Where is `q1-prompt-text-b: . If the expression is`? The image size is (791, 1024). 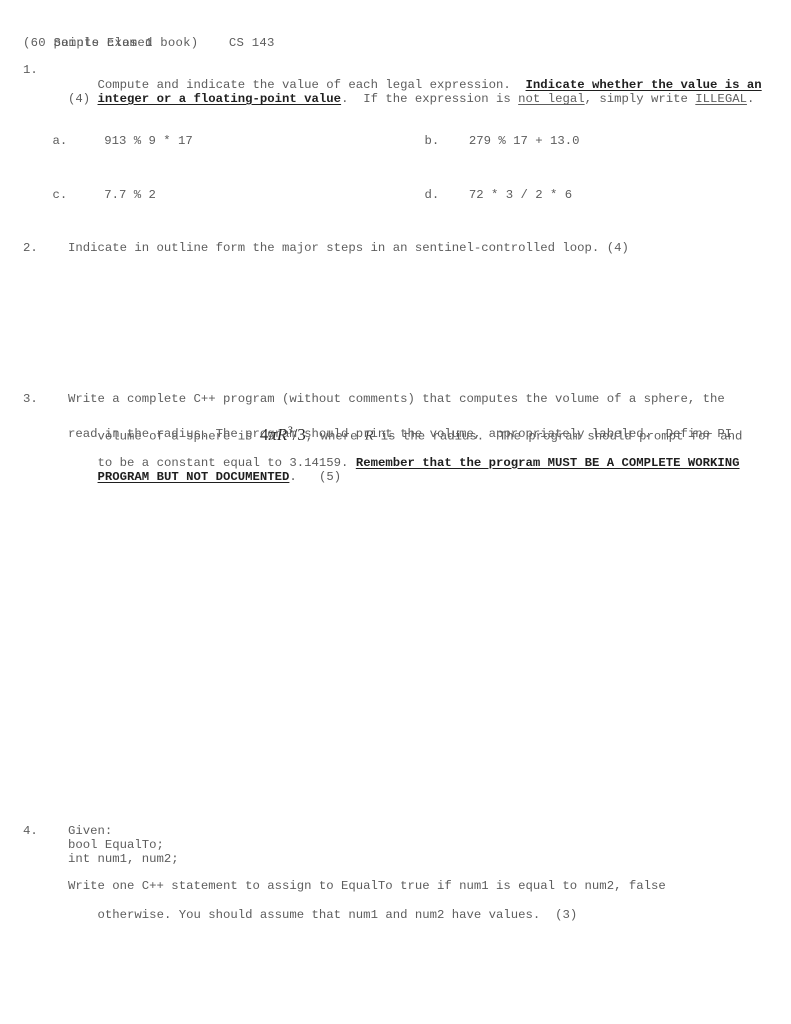
q1-prompt-text-b: . If the expression is is located at coordinates (430, 99).